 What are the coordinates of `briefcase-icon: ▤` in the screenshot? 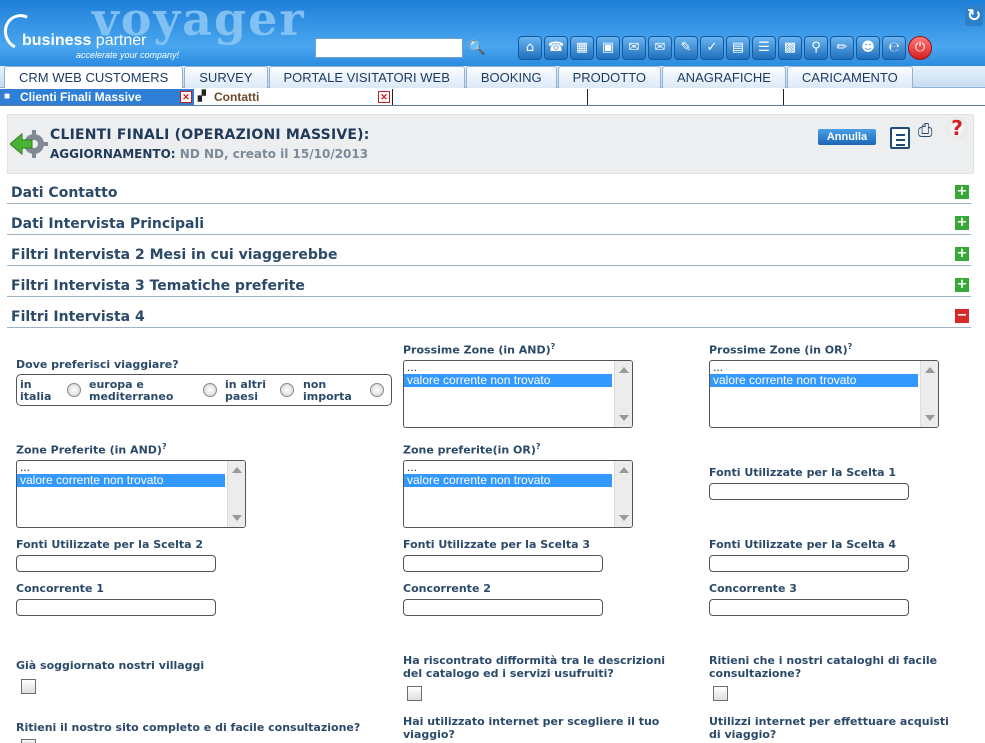 It's located at (738, 48).